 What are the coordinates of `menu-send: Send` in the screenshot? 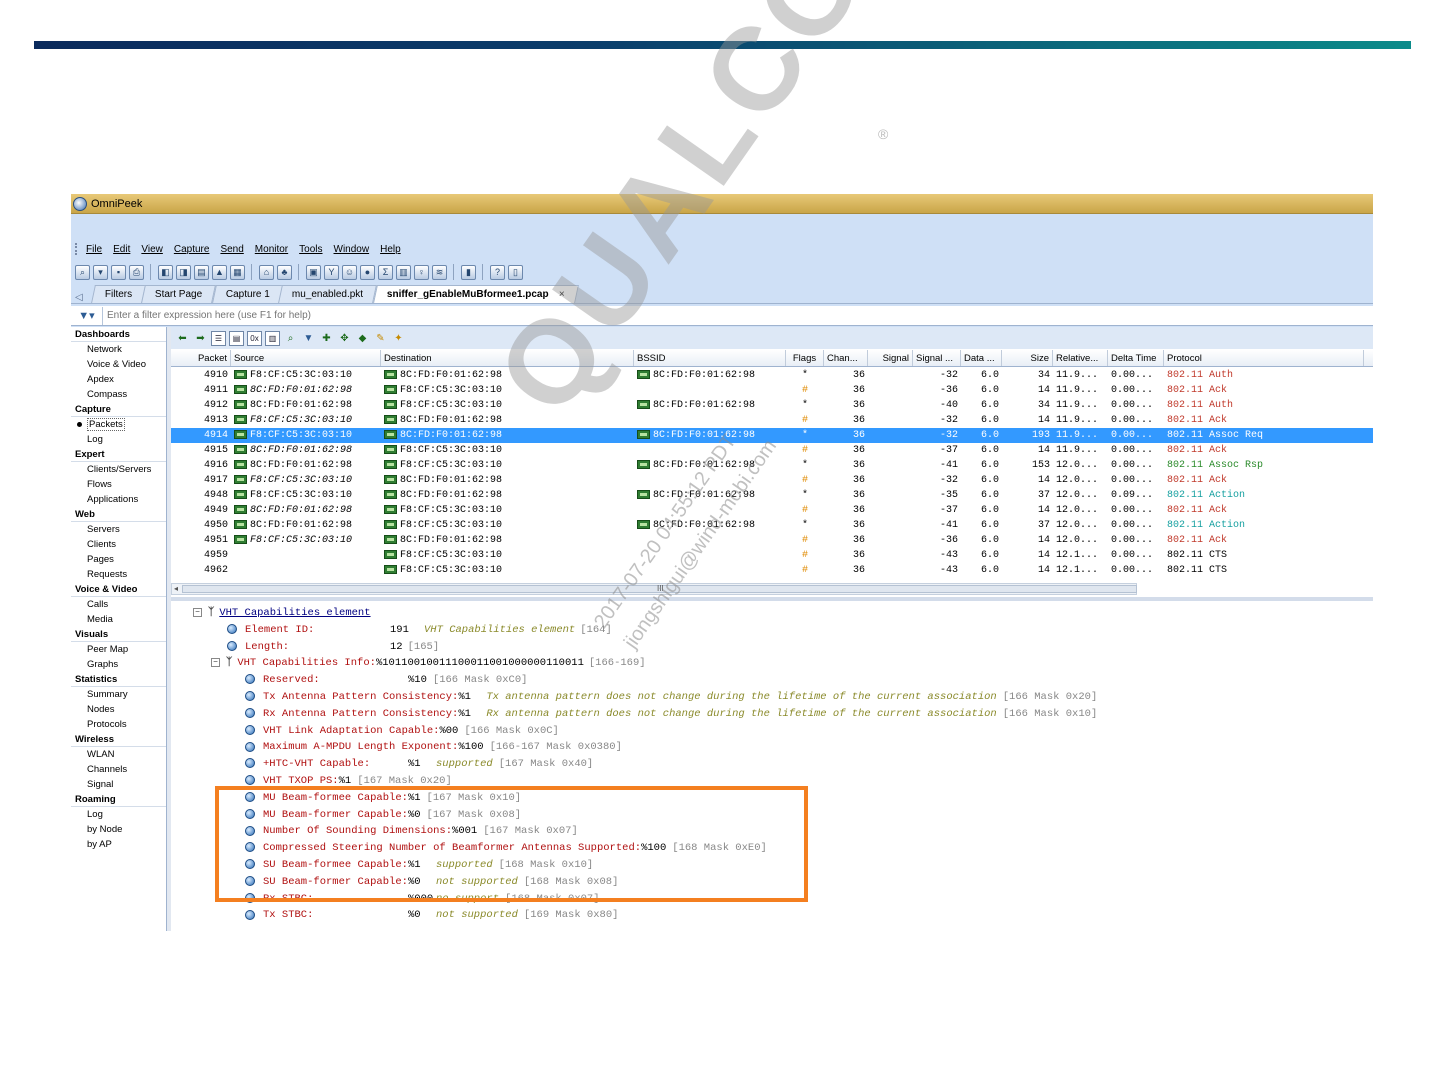 It's located at (231, 249).